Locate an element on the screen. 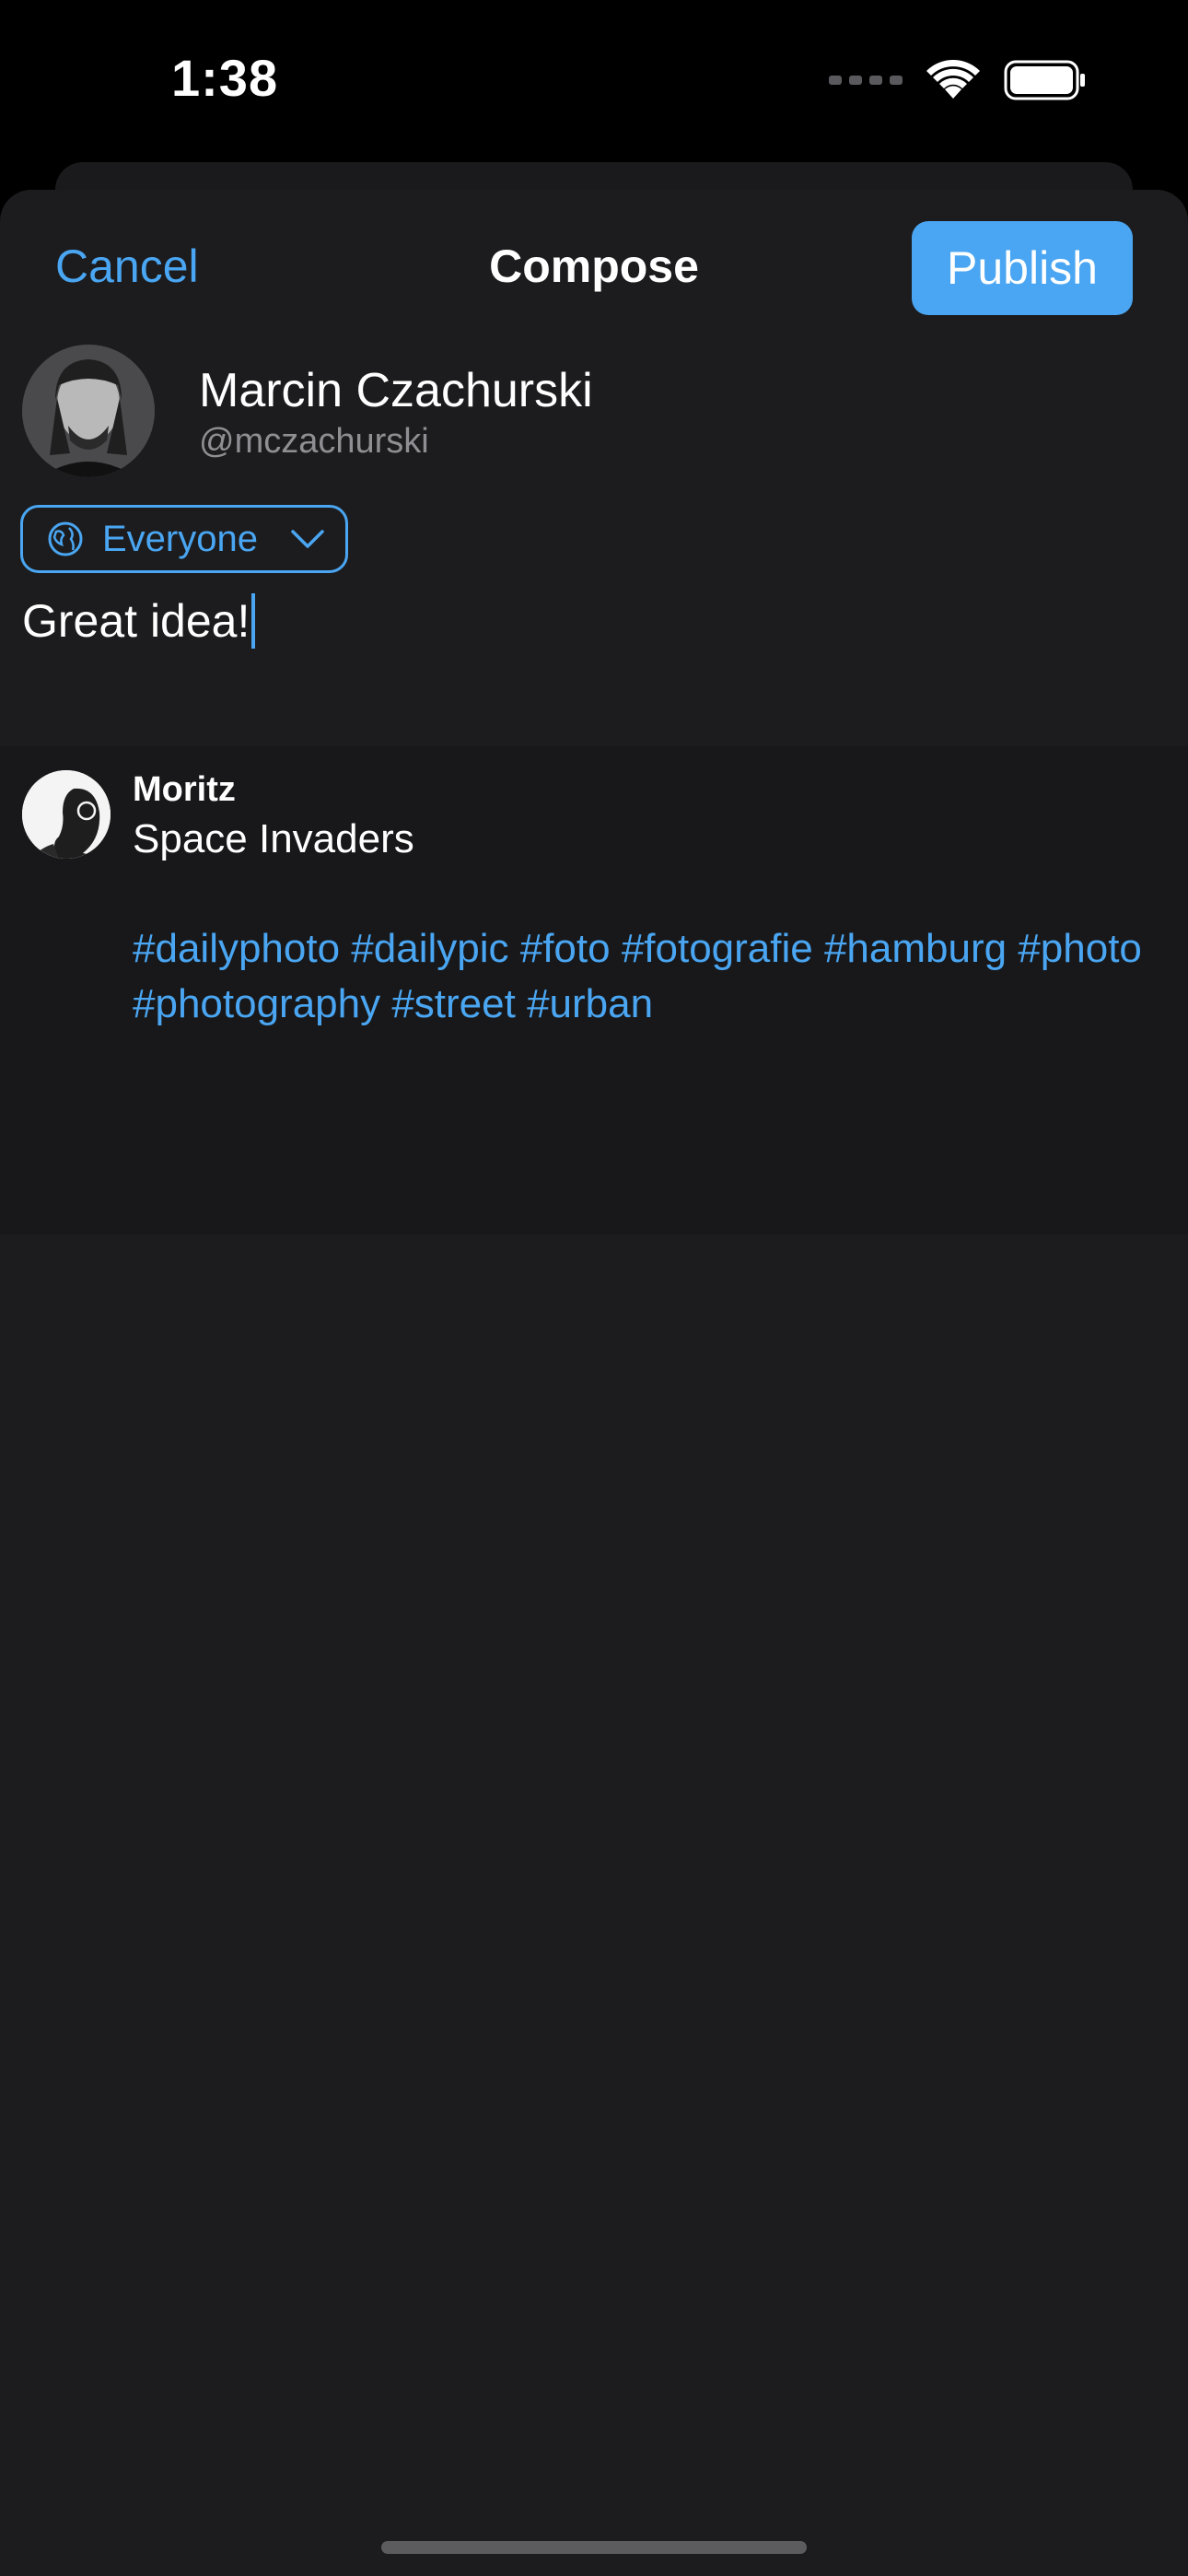 The height and width of the screenshot is (2576, 1188). compose-text-input: Great idea! is located at coordinates (139, 621).